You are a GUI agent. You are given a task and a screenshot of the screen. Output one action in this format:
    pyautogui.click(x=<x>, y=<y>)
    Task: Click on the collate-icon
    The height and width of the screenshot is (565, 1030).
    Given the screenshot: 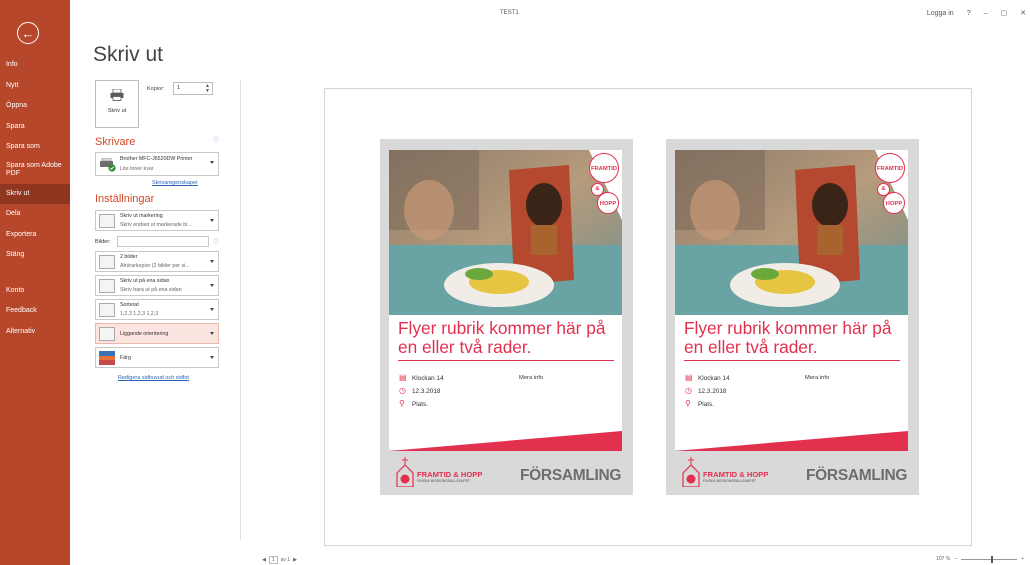 What is the action you would take?
    pyautogui.click(x=107, y=310)
    